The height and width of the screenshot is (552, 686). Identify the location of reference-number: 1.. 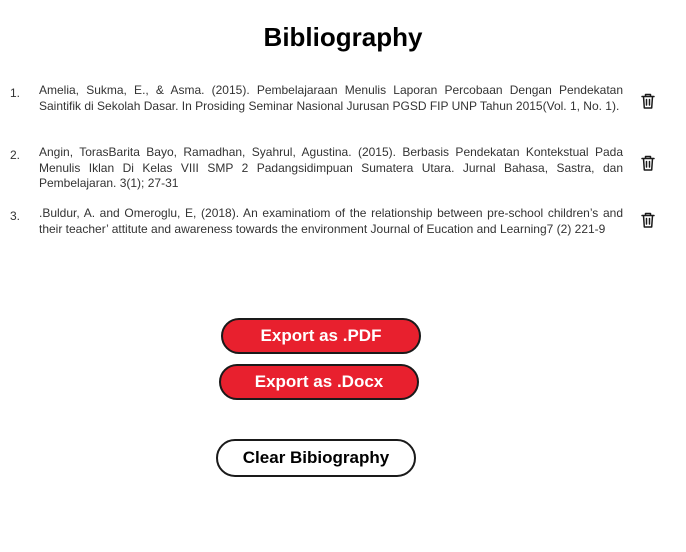
(15, 93).